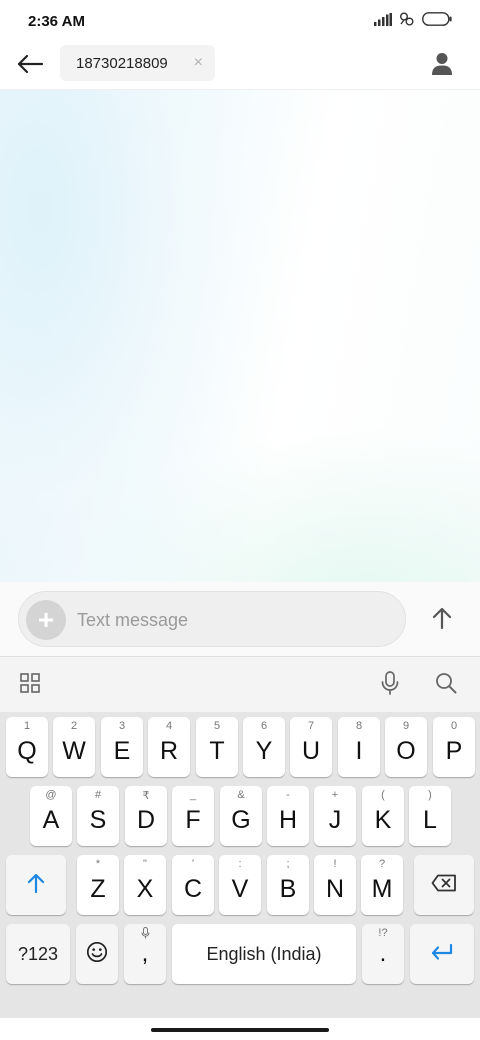 The height and width of the screenshot is (1040, 480). I want to click on status-icons, so click(413, 21).